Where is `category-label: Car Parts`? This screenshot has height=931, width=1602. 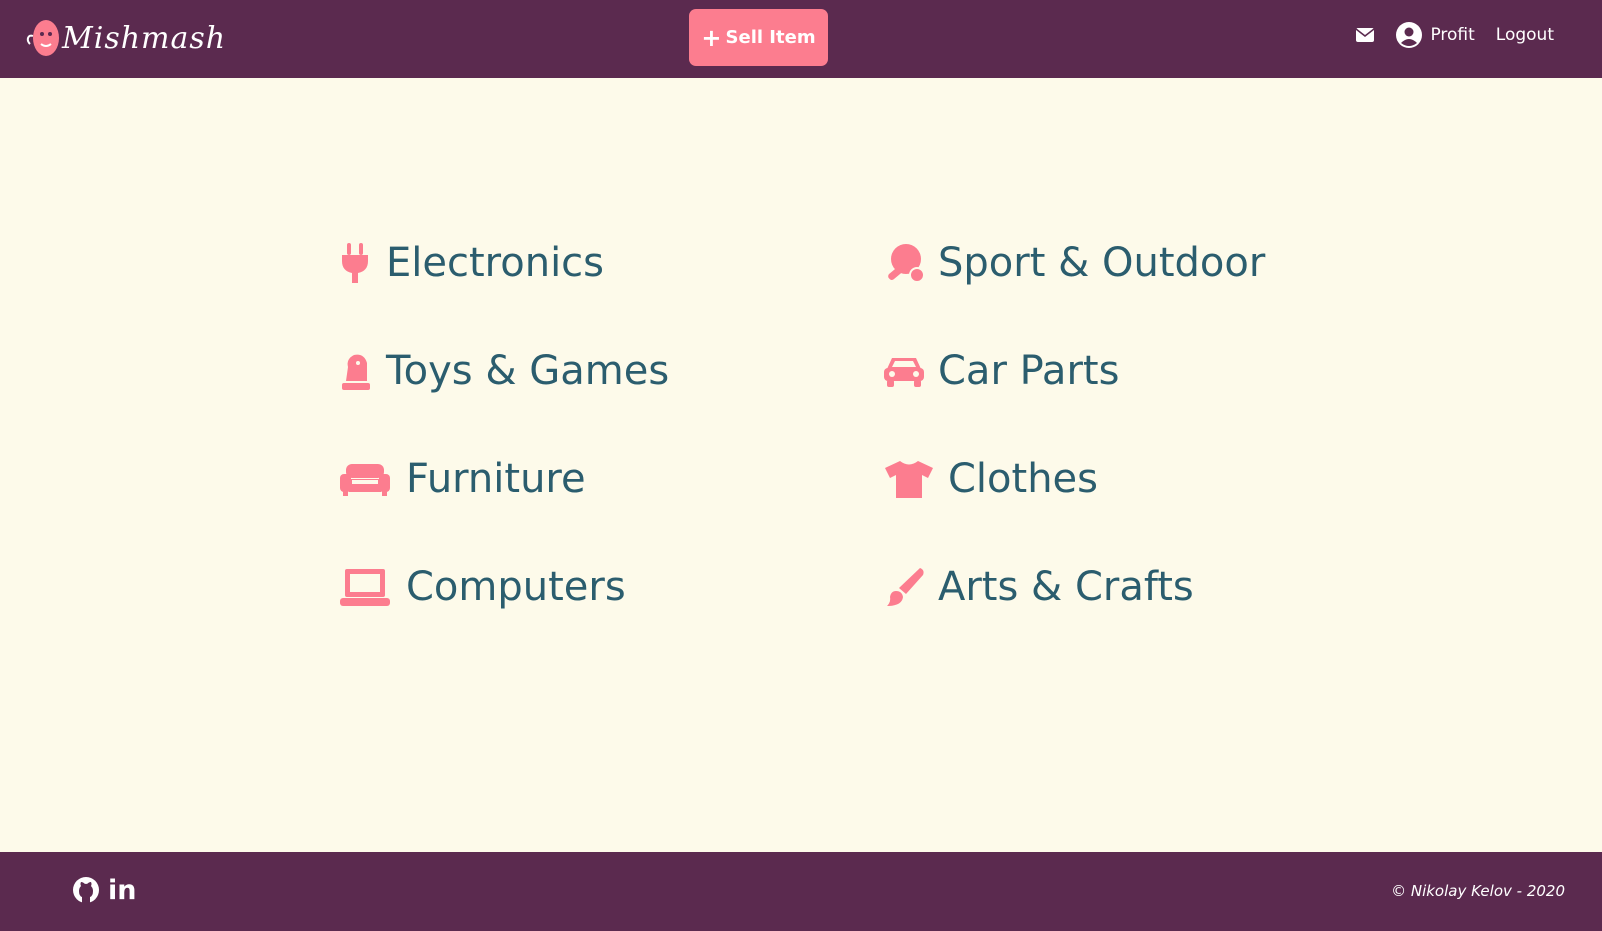 category-label: Car Parts is located at coordinates (1029, 371).